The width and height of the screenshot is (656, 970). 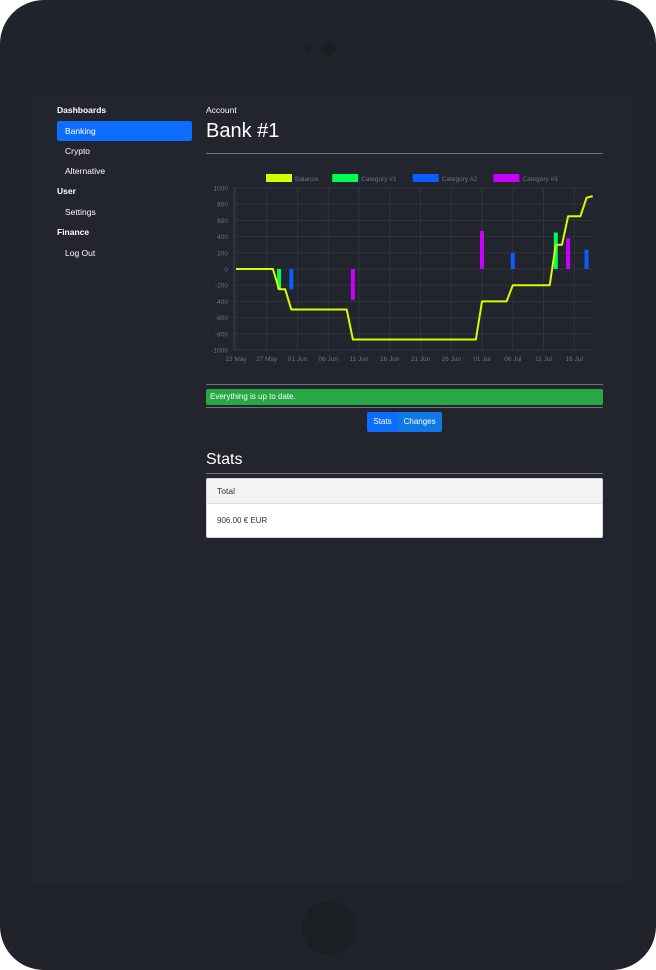 What do you see at coordinates (242, 520) in the screenshot?
I see `total-card-value: 906.00 € EUR` at bounding box center [242, 520].